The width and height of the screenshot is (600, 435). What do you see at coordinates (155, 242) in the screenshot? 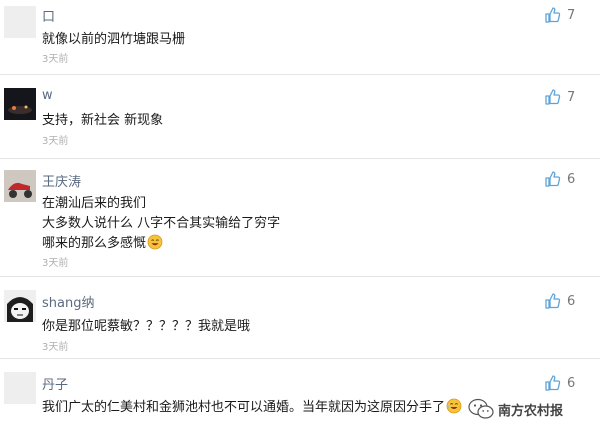
I see `laughing-emoji-icon` at bounding box center [155, 242].